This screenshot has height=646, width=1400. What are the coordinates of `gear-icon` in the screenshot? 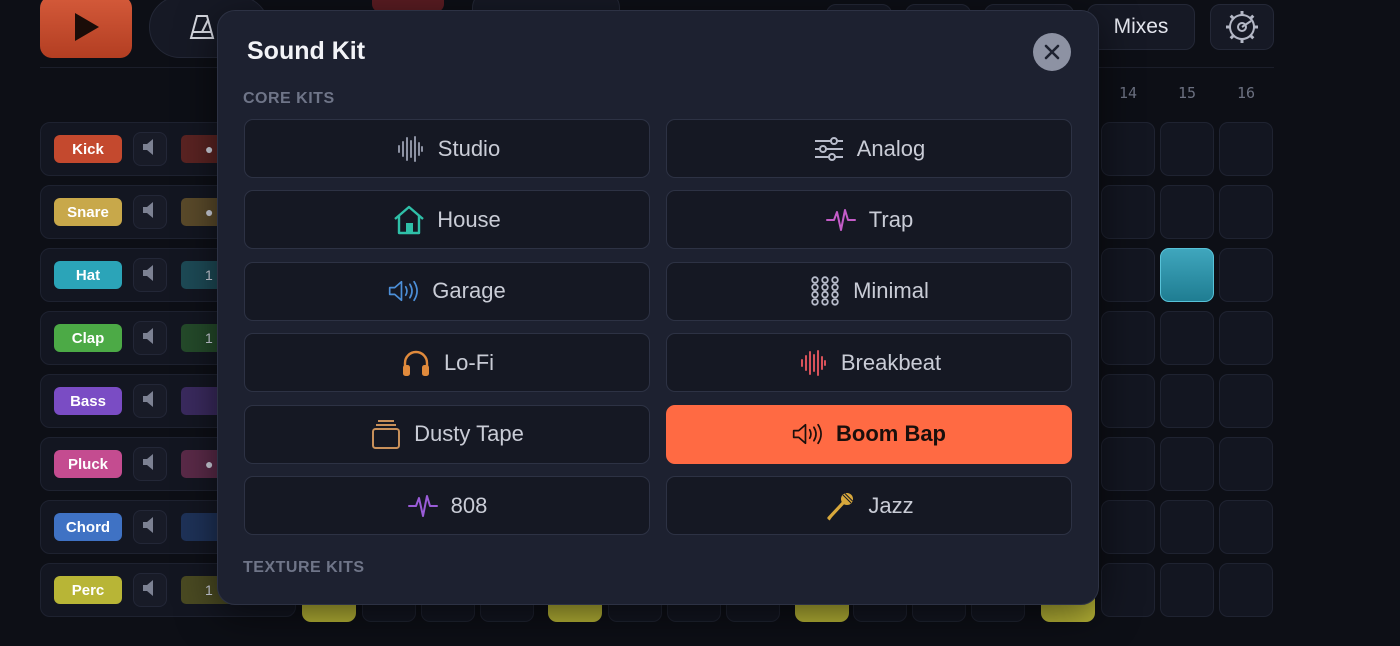 It's located at (1242, 27).